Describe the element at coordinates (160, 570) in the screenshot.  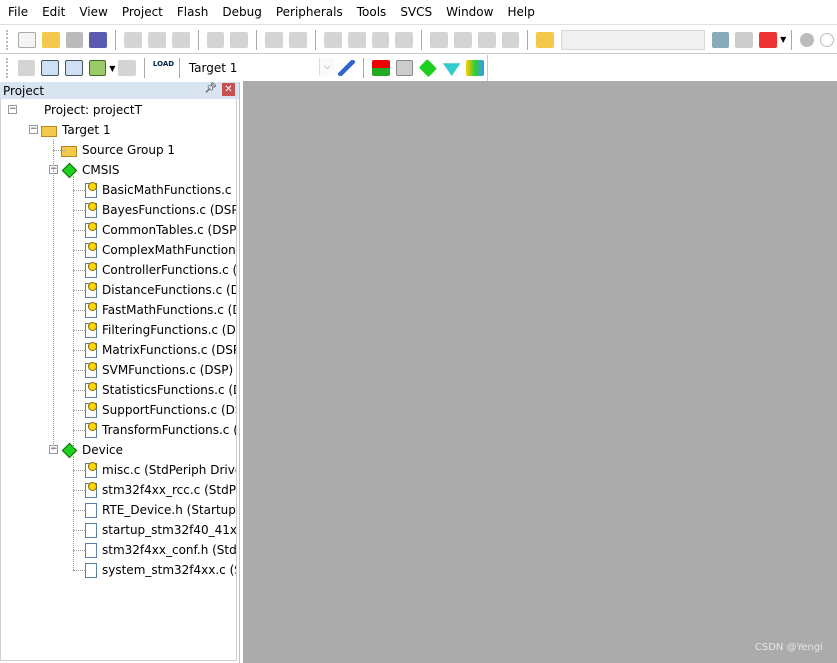
I see `tree-file: system_stm32f4xx.c (Star` at that location.